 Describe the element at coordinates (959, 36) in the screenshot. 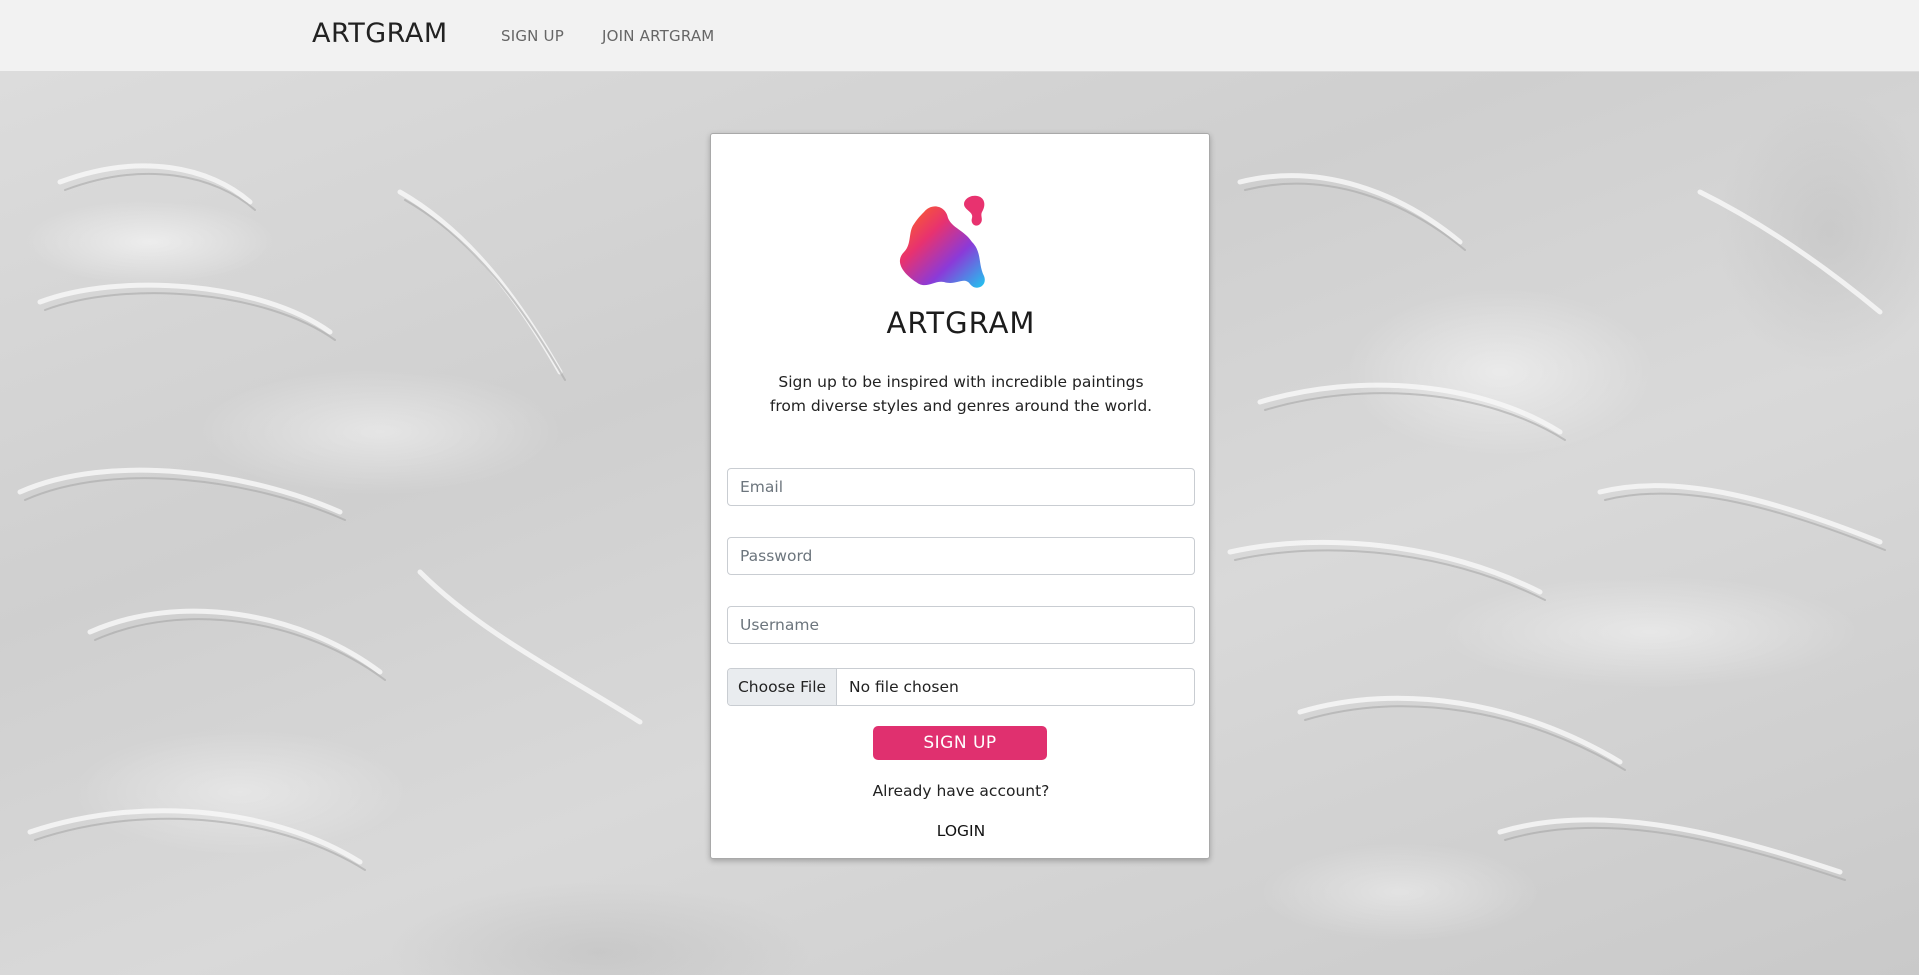

I see `top-navbar: ARTGRAM SIGN UP JOIN ARTGRAM` at that location.